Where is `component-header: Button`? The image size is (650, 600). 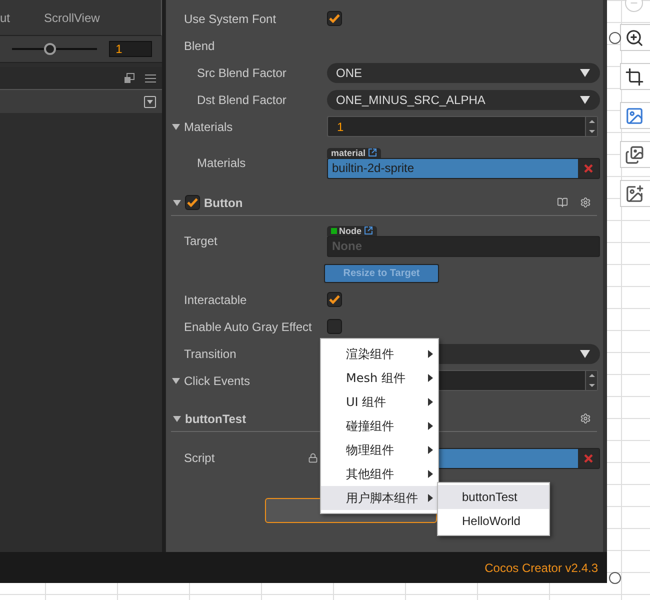 component-header: Button is located at coordinates (384, 203).